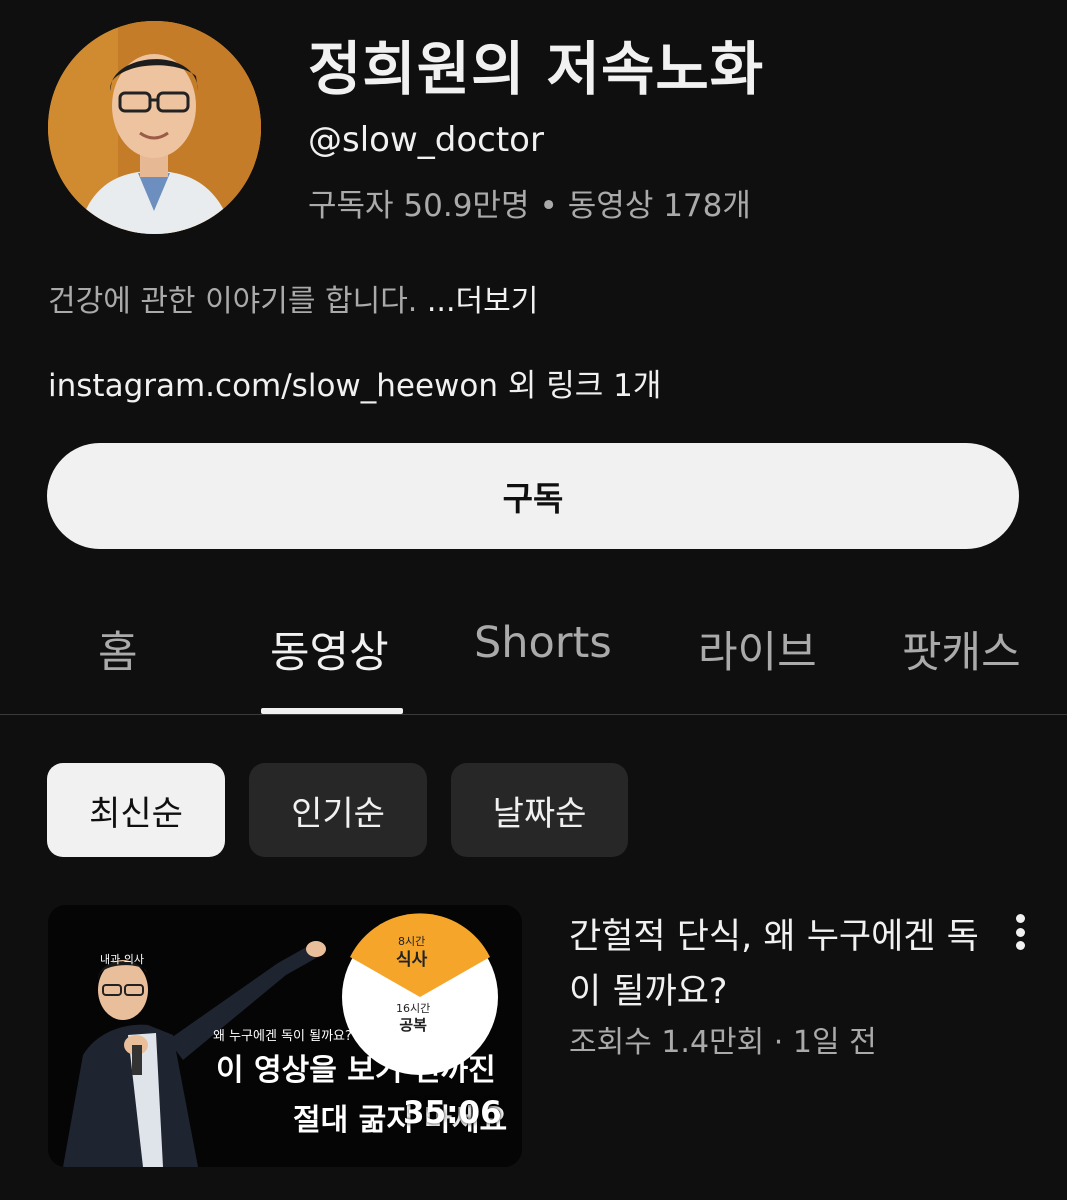 This screenshot has width=1067, height=1200. I want to click on more-link: ...더보기, so click(482, 301).